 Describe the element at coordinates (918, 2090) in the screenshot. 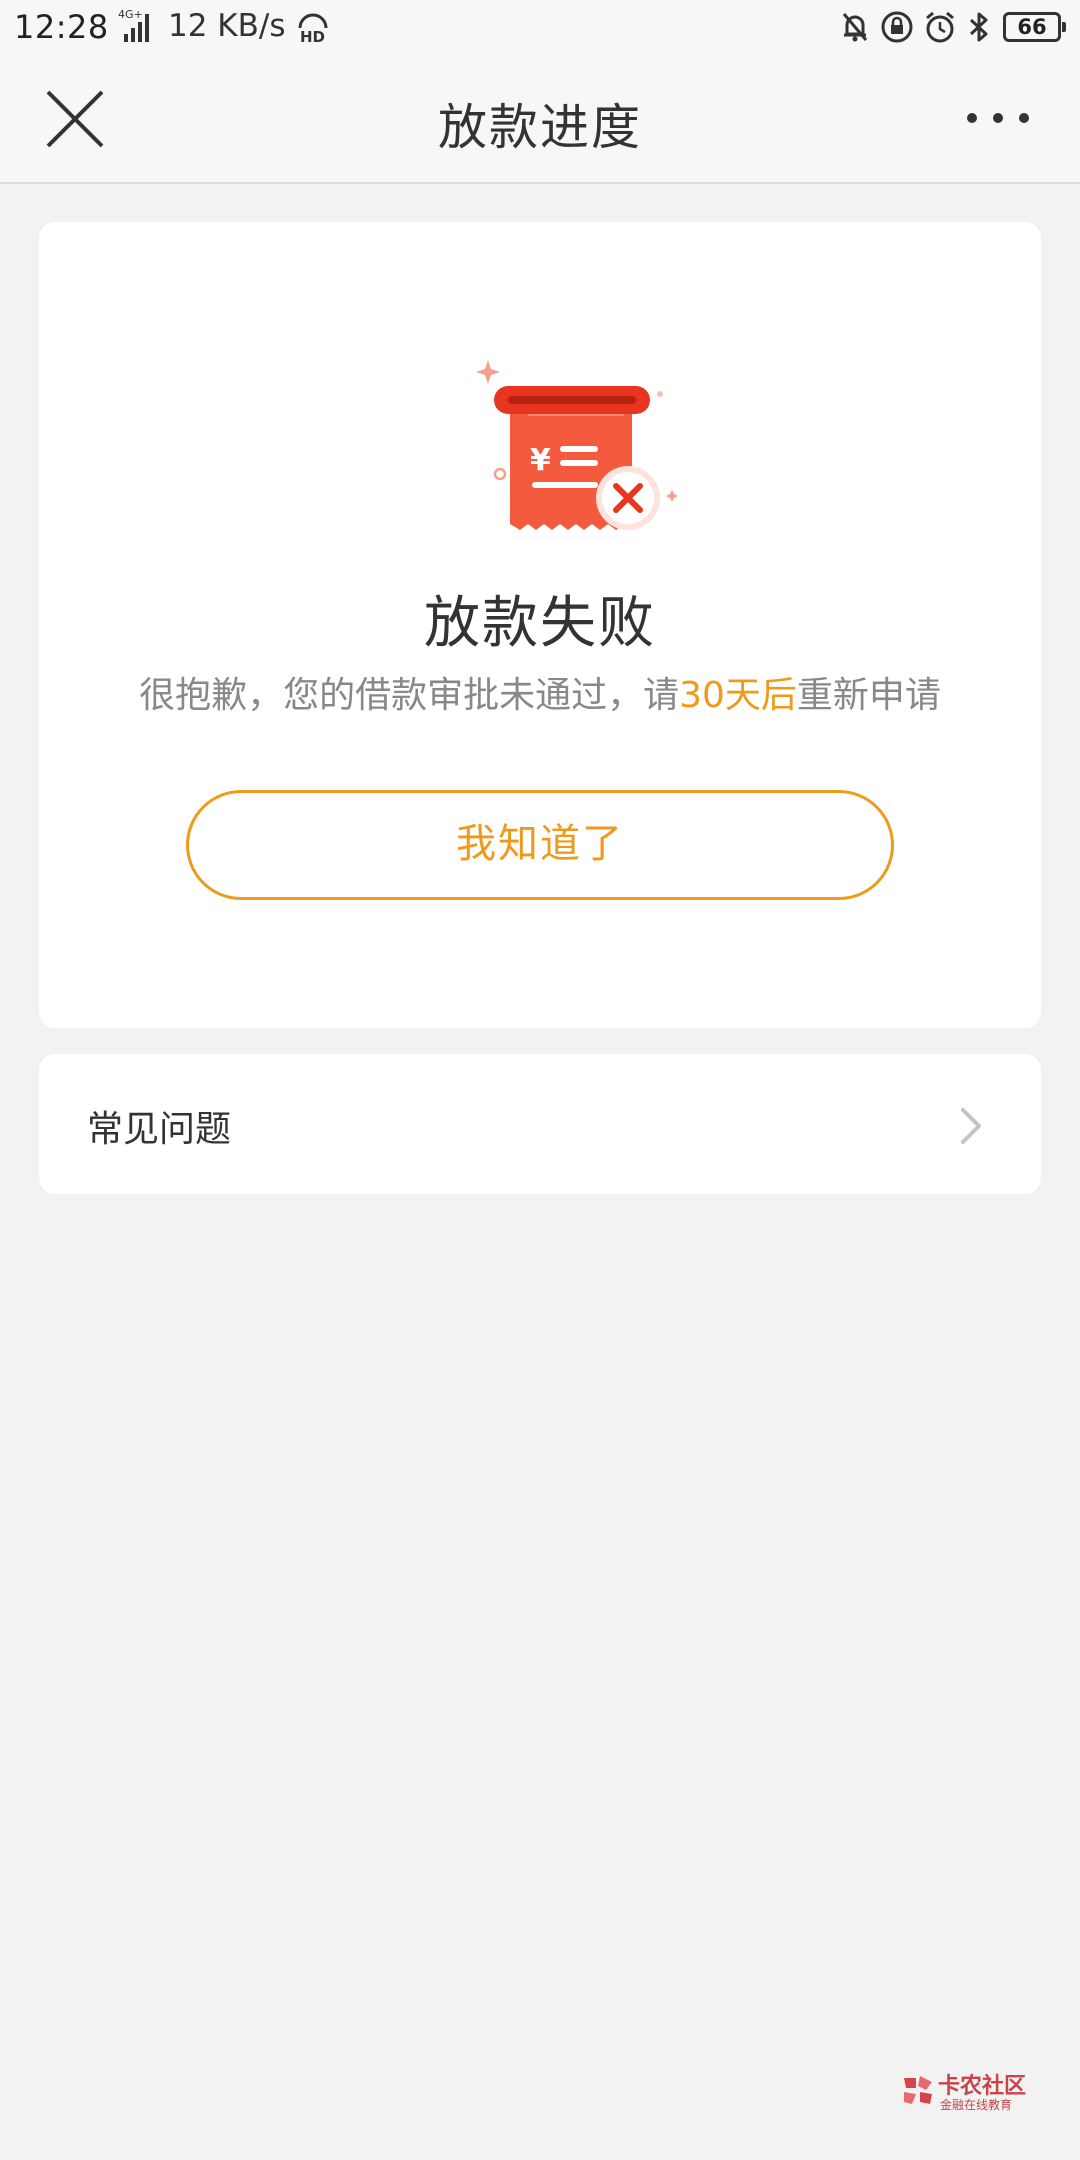

I see `watermark-logo-icon` at that location.